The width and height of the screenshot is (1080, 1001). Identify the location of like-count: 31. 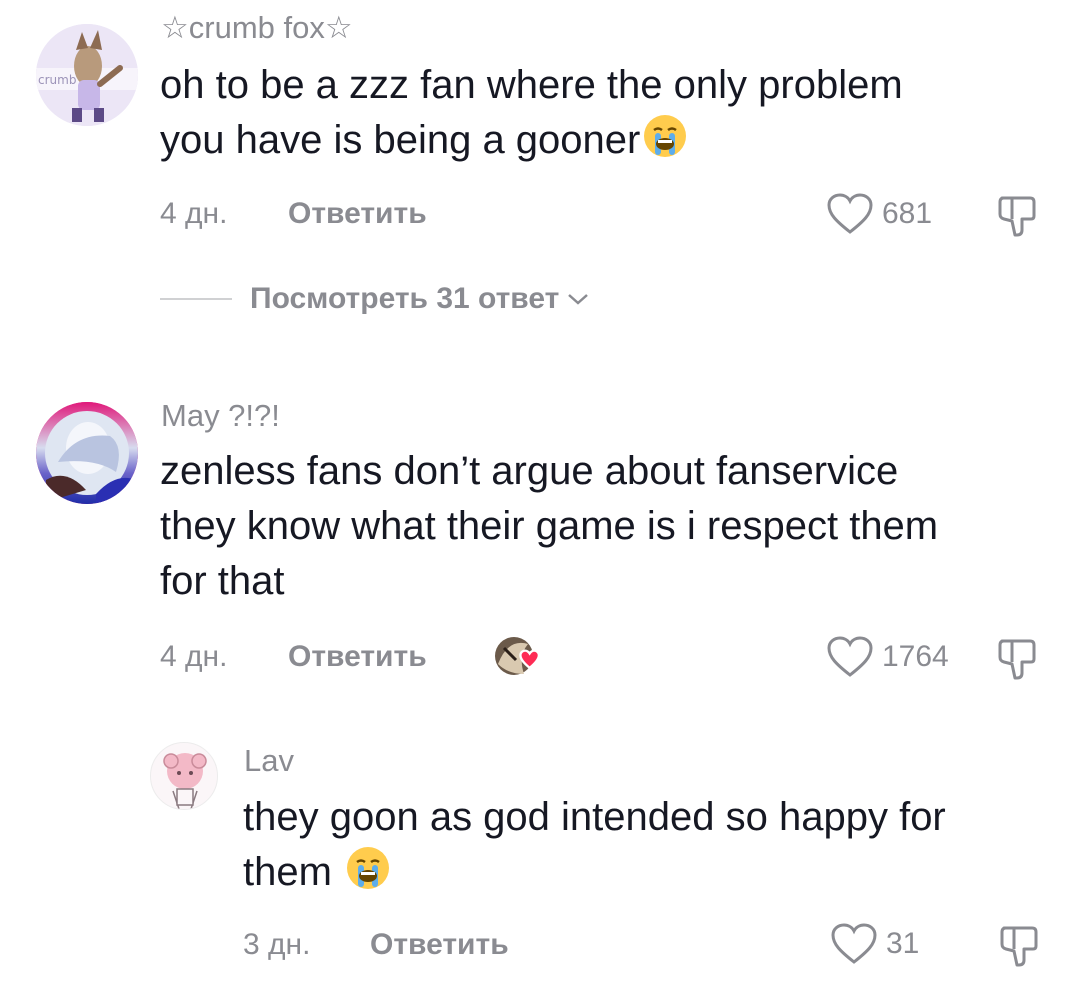
(903, 943).